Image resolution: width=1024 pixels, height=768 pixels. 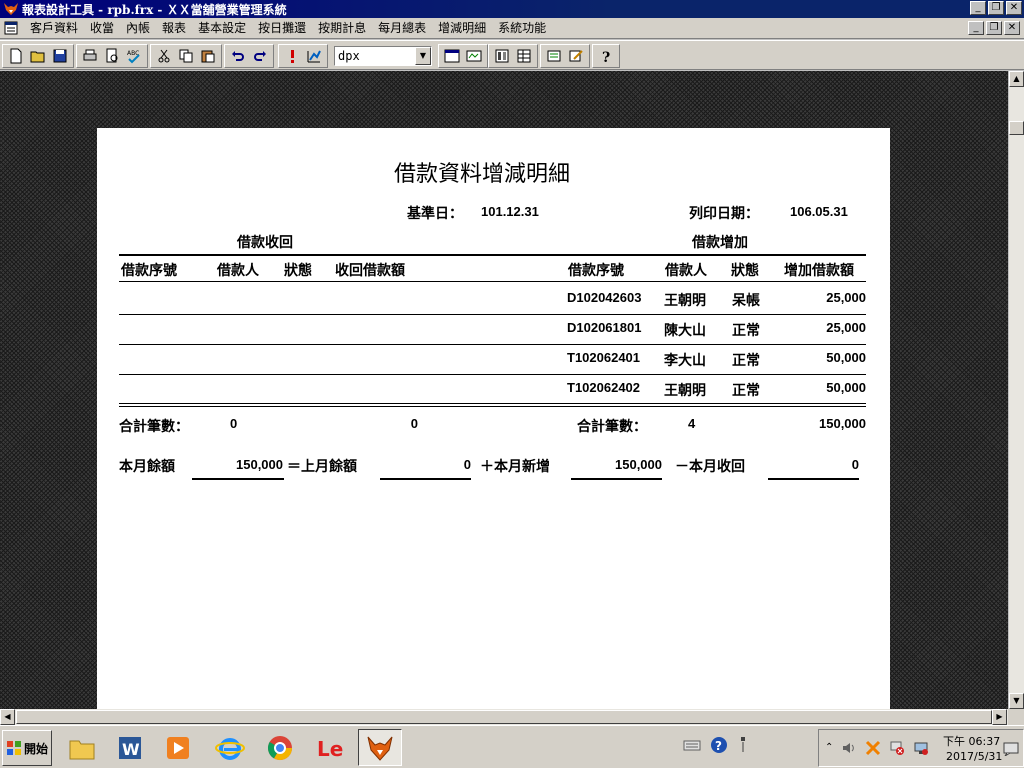 I want to click on zoom-select: dpx ▼, so click(x=383, y=56).